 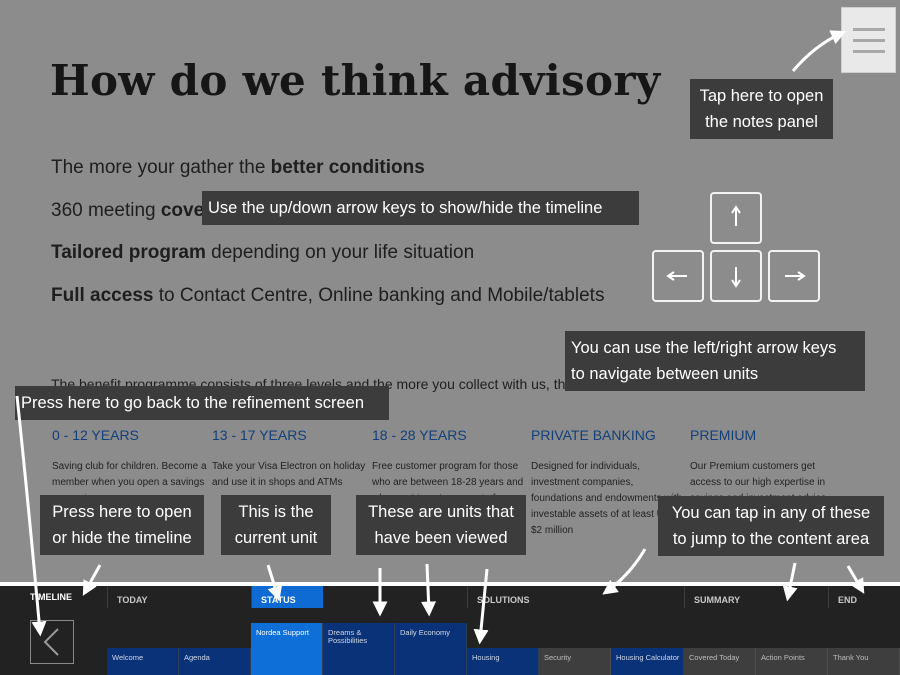 I want to click on level-heading: 18 - 28 YEARS, so click(x=419, y=435).